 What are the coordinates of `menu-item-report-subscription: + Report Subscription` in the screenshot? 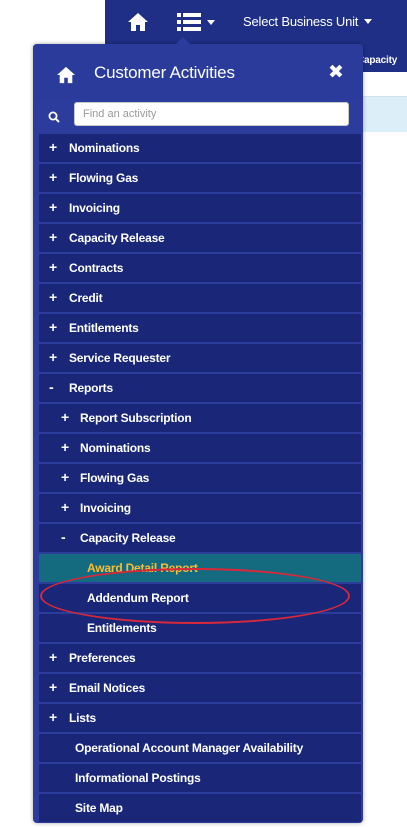 It's located at (200, 418).